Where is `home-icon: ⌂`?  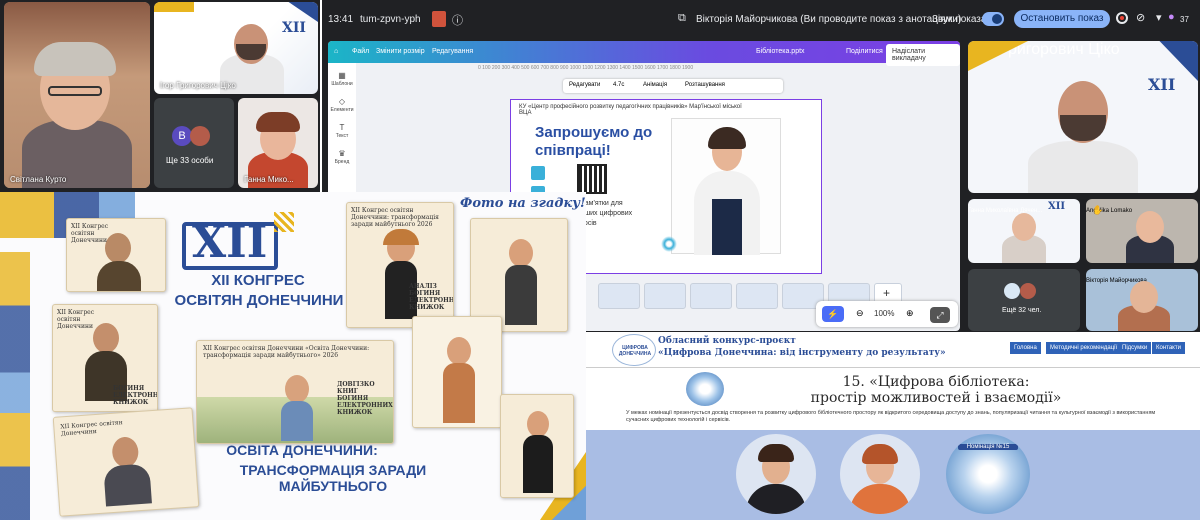 home-icon: ⌂ is located at coordinates (336, 51).